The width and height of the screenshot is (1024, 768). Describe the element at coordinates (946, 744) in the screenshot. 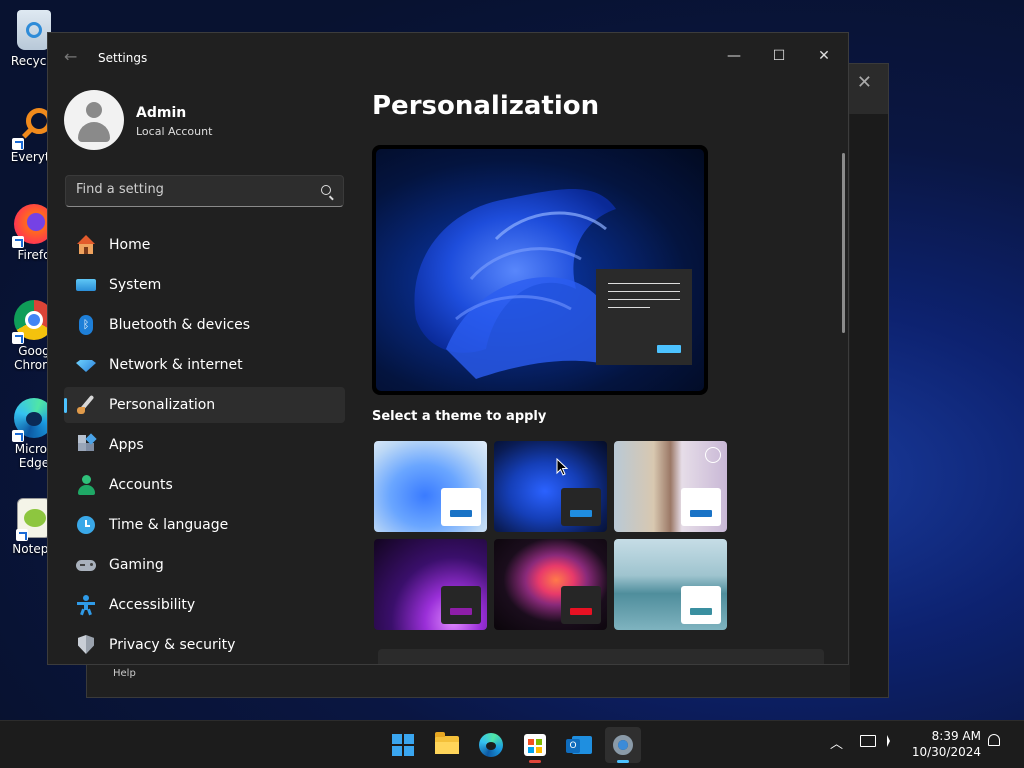

I see `clock: 8:39 AM 10/30/2024` at that location.